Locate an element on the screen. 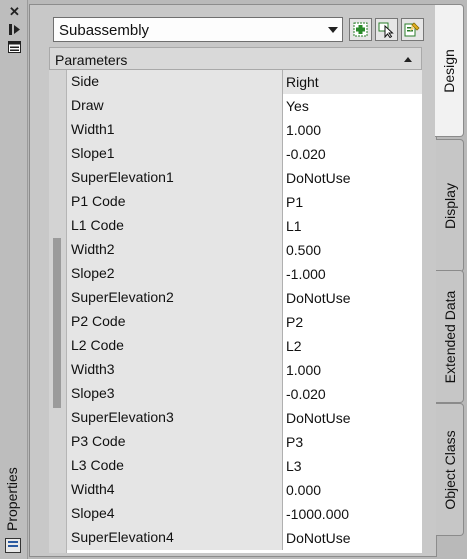 The width and height of the screenshot is (467, 559). tab-object-class-label: Object Class is located at coordinates (449, 469).